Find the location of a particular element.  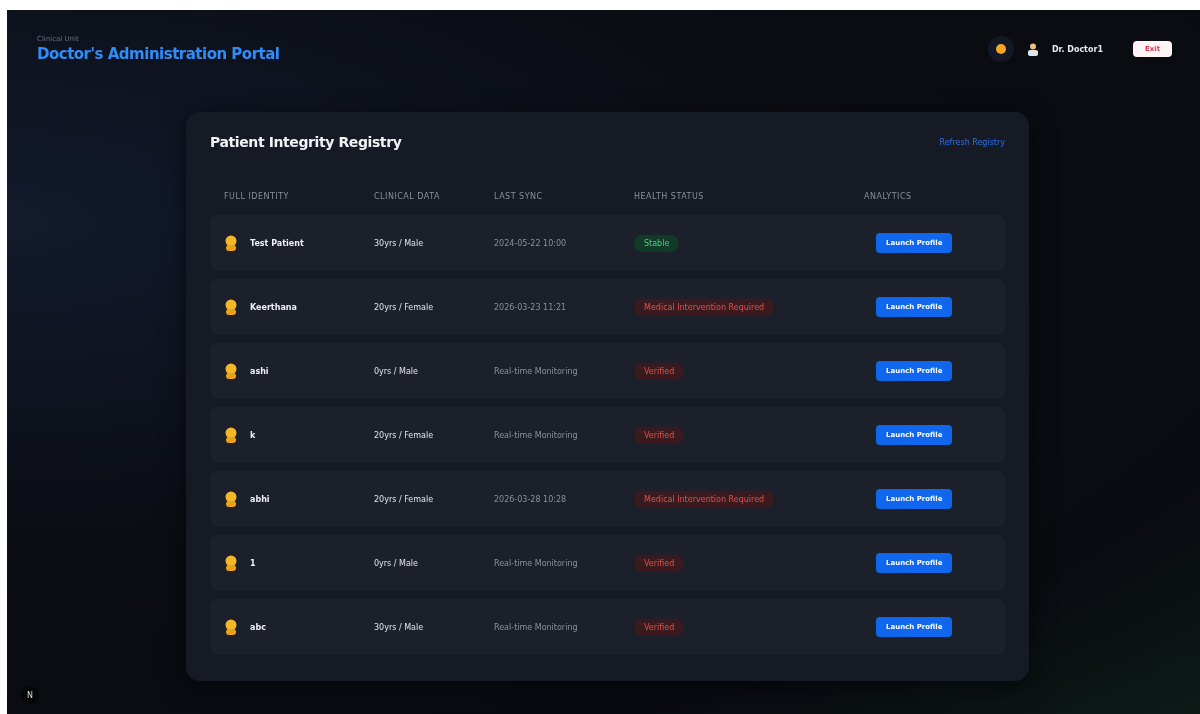

user-icon is located at coordinates (1032, 49).